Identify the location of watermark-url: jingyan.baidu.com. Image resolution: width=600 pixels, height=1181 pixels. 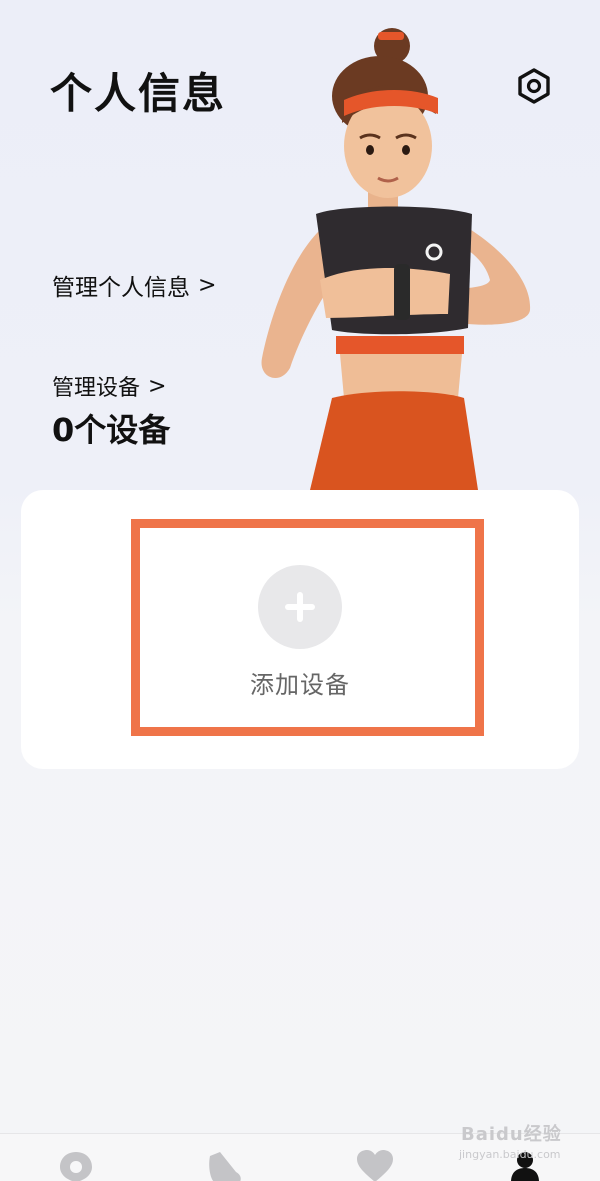
(510, 1154).